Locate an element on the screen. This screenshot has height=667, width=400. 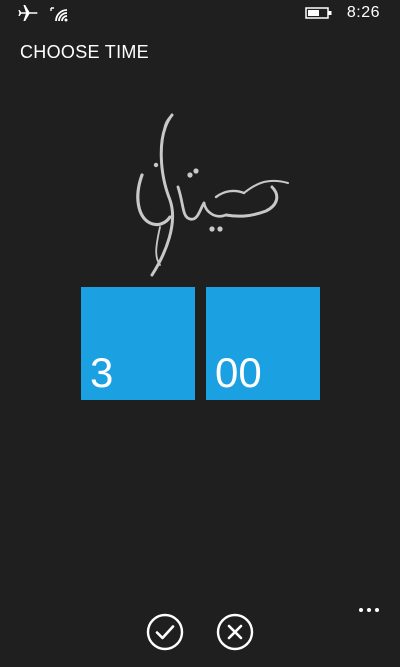
check-icon-ring is located at coordinates (165, 632).